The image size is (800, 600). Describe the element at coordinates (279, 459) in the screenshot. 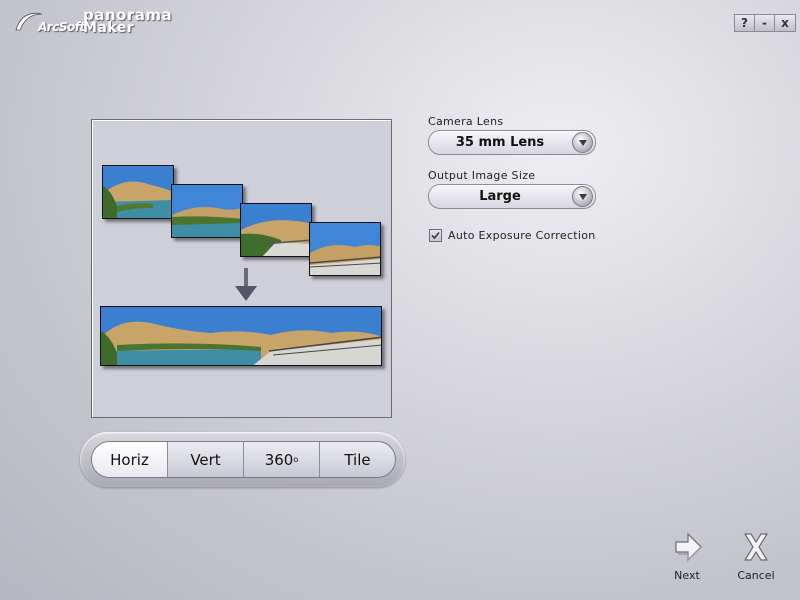

I see `mode-360-label: 360` at that location.